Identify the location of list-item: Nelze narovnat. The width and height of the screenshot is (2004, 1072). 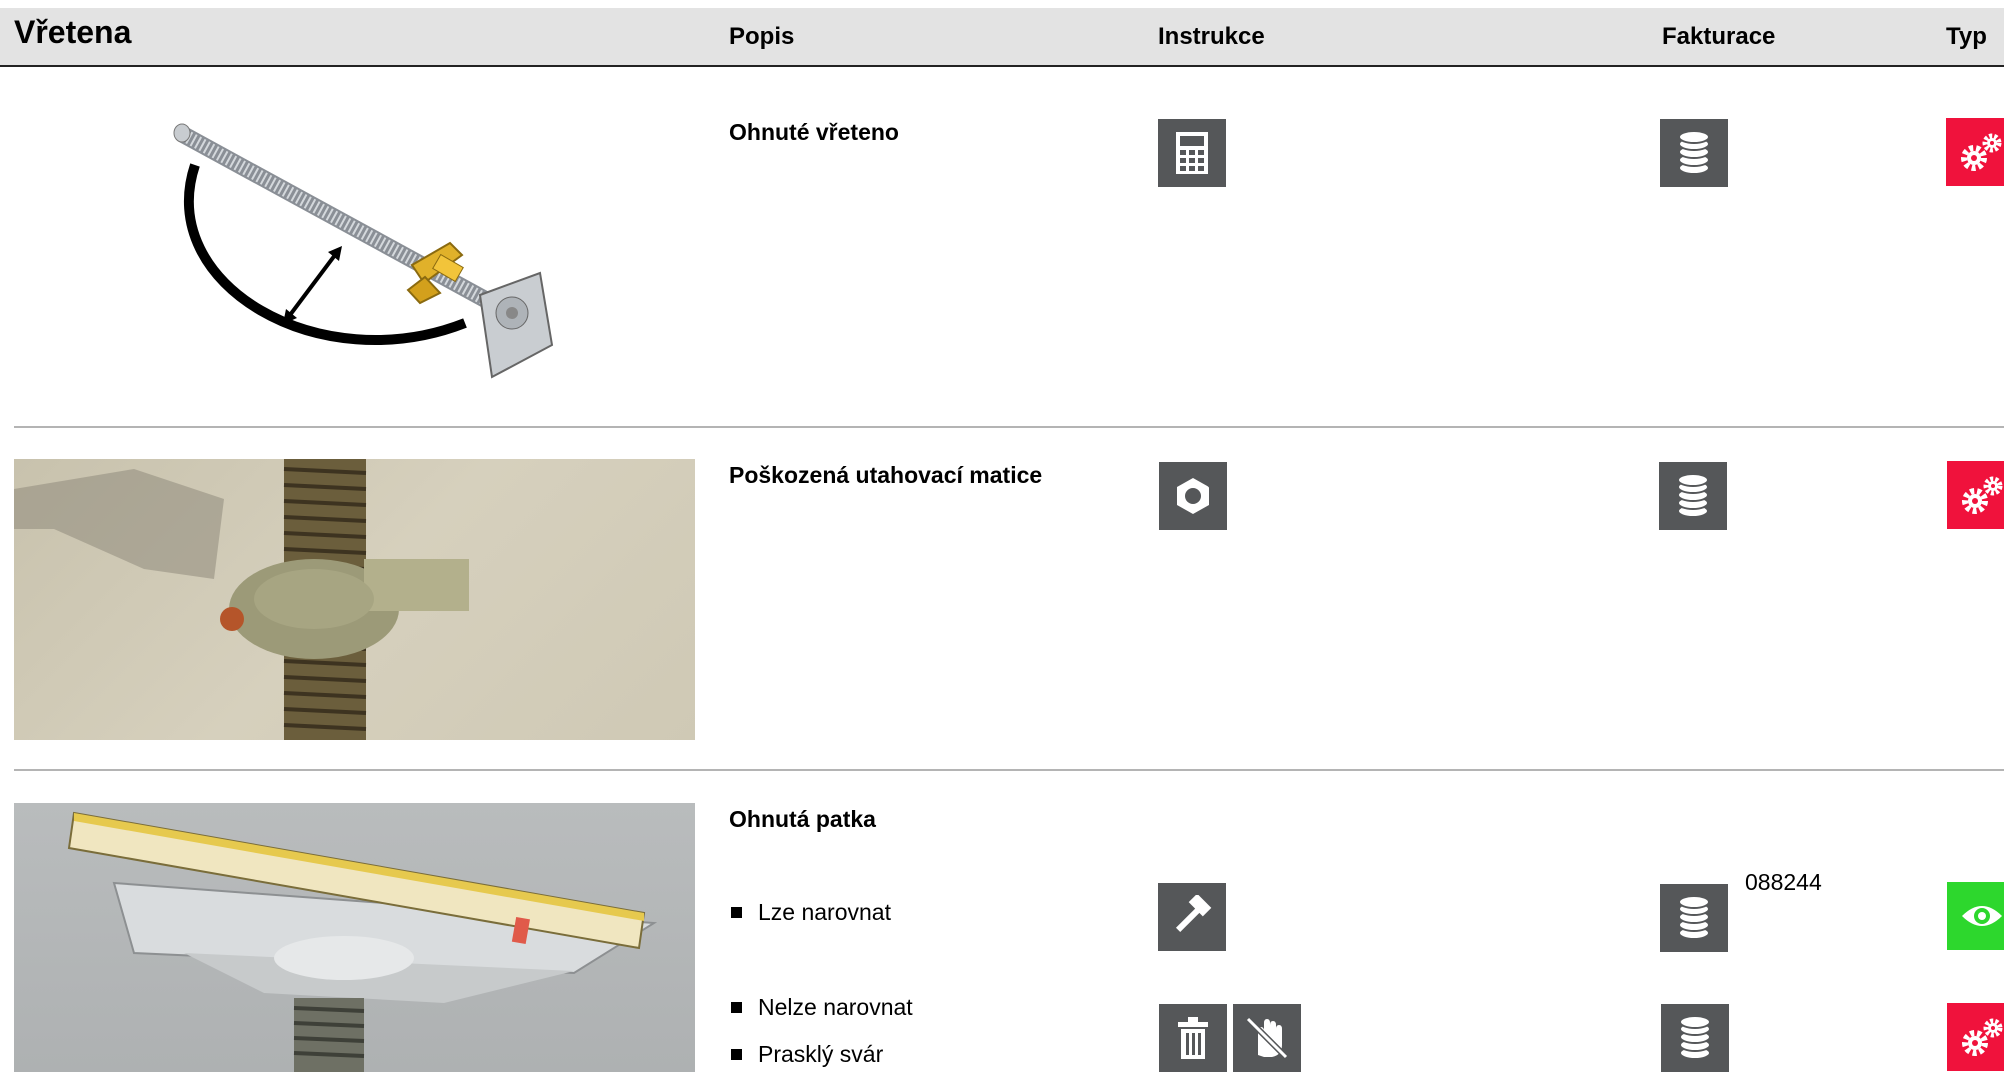
(822, 1007).